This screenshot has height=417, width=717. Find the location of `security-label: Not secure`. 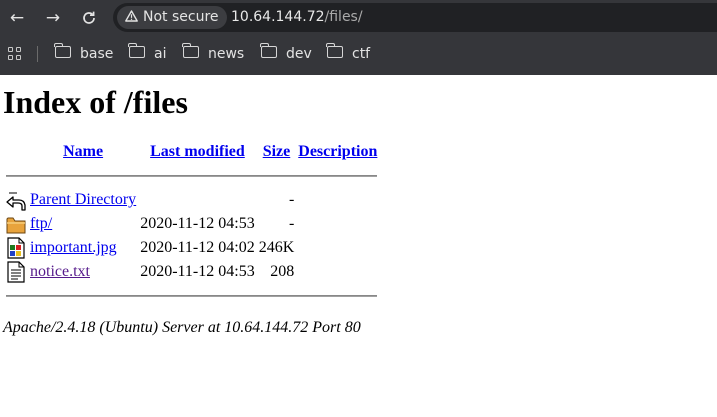

security-label: Not secure is located at coordinates (181, 17).